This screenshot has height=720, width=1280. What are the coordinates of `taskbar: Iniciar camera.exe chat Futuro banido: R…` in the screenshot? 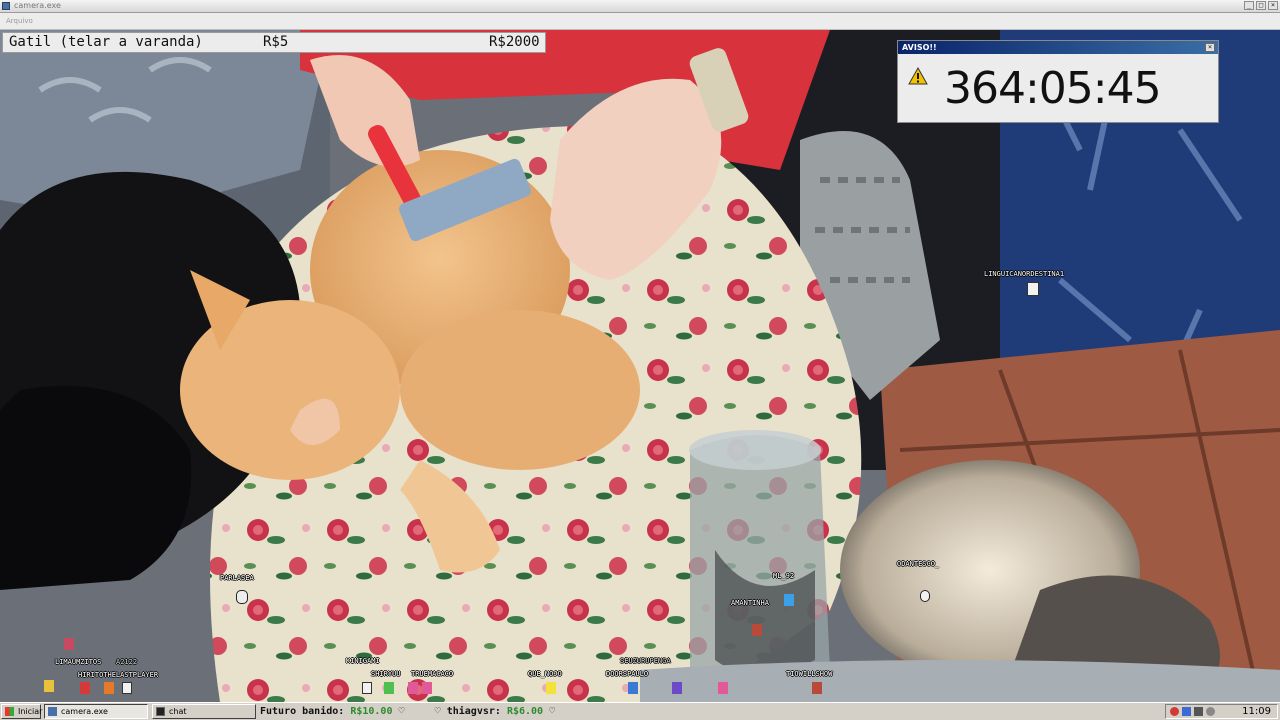 It's located at (640, 711).